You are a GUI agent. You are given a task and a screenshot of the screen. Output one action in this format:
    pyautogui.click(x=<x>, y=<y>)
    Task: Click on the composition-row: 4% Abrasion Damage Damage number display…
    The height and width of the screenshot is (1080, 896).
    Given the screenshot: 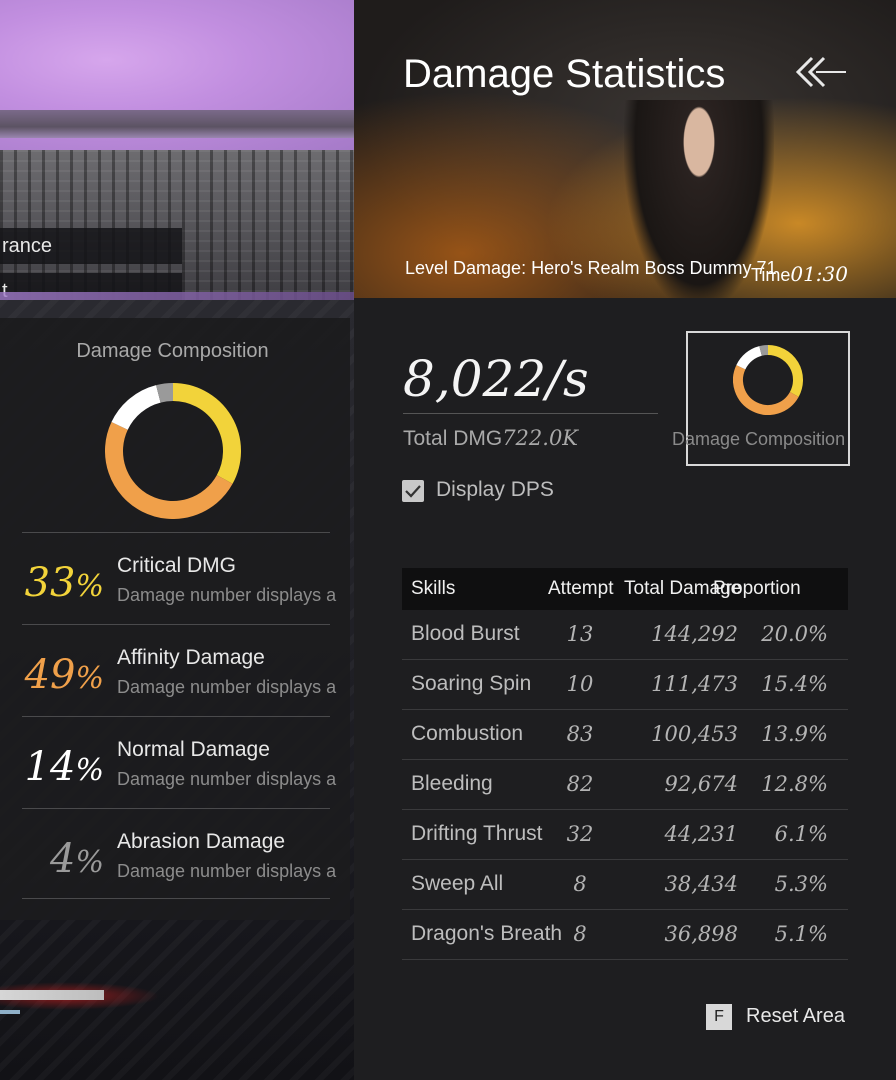 What is the action you would take?
    pyautogui.click(x=168, y=853)
    